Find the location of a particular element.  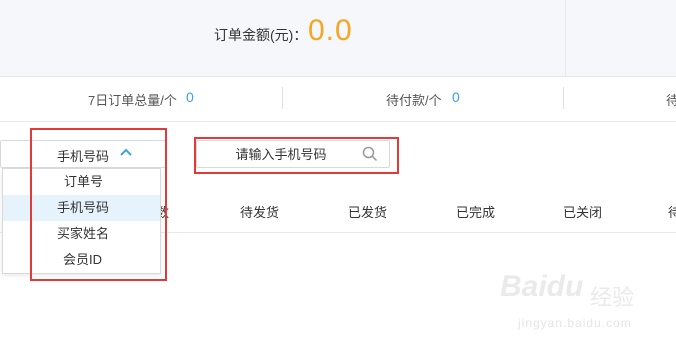

search-type-selected: 手机号码 is located at coordinates (83, 156).